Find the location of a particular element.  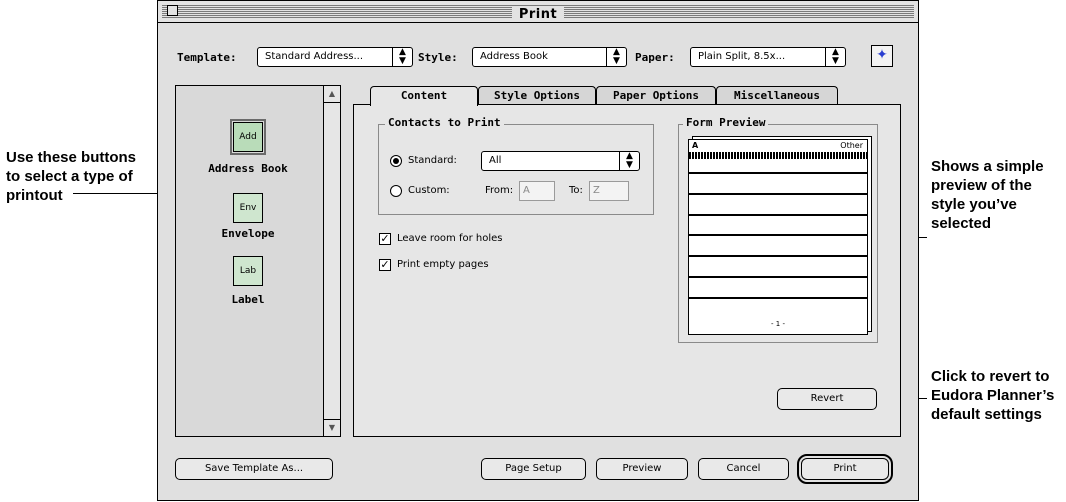

window-title: Print is located at coordinates (538, 12).